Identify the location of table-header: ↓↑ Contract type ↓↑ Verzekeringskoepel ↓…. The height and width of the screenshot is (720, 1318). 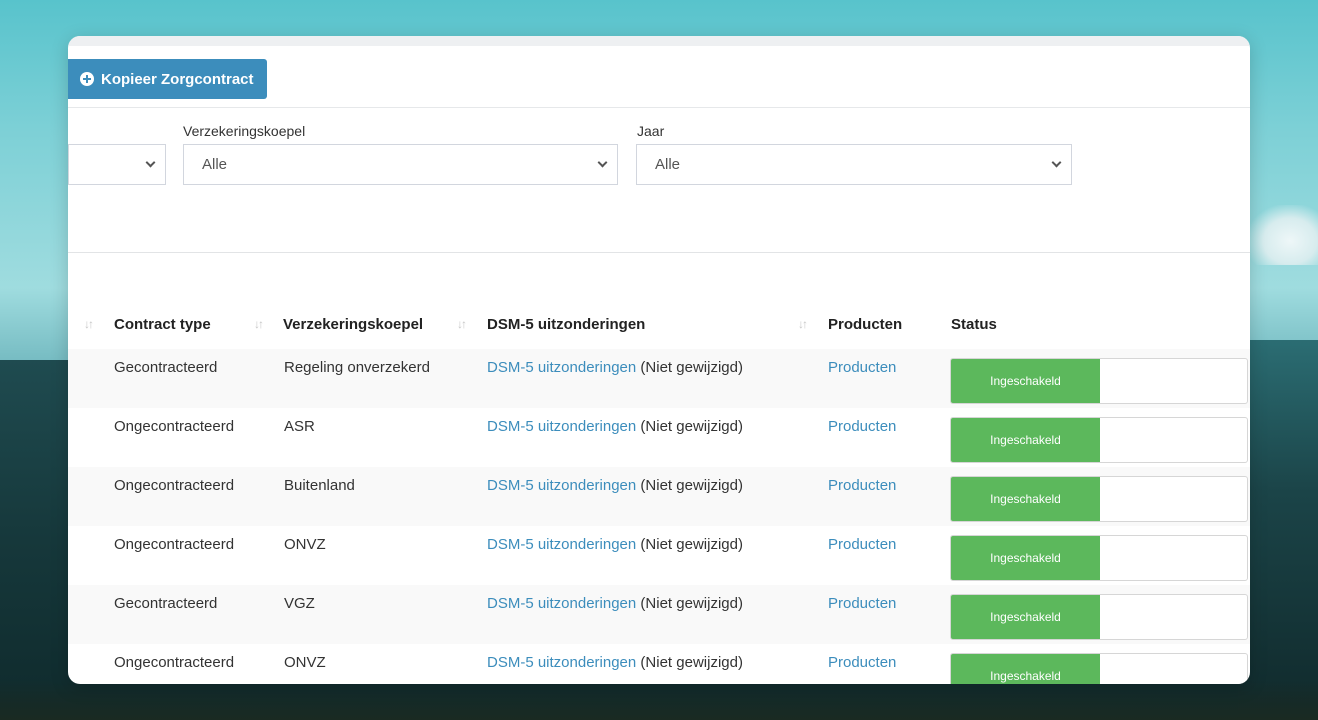
(659, 331).